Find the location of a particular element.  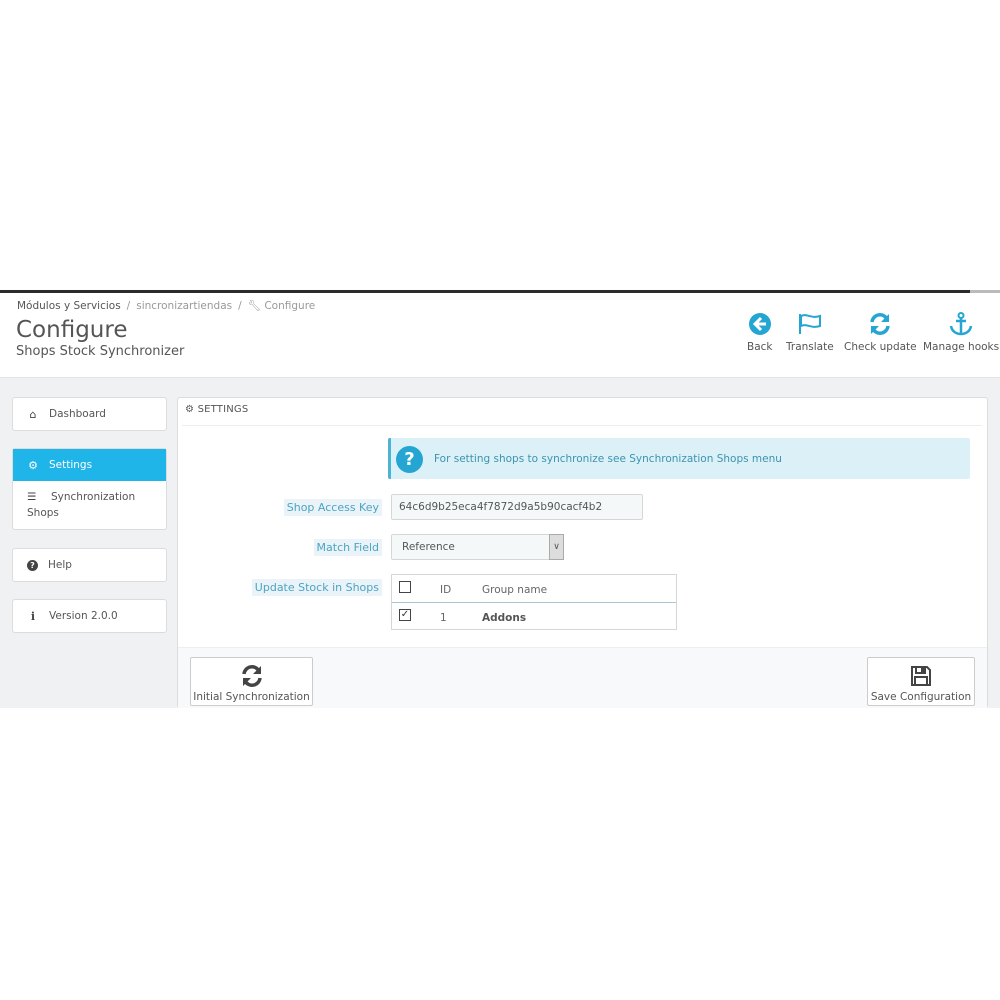

sidebar-item-label: Dashboard is located at coordinates (77, 414).